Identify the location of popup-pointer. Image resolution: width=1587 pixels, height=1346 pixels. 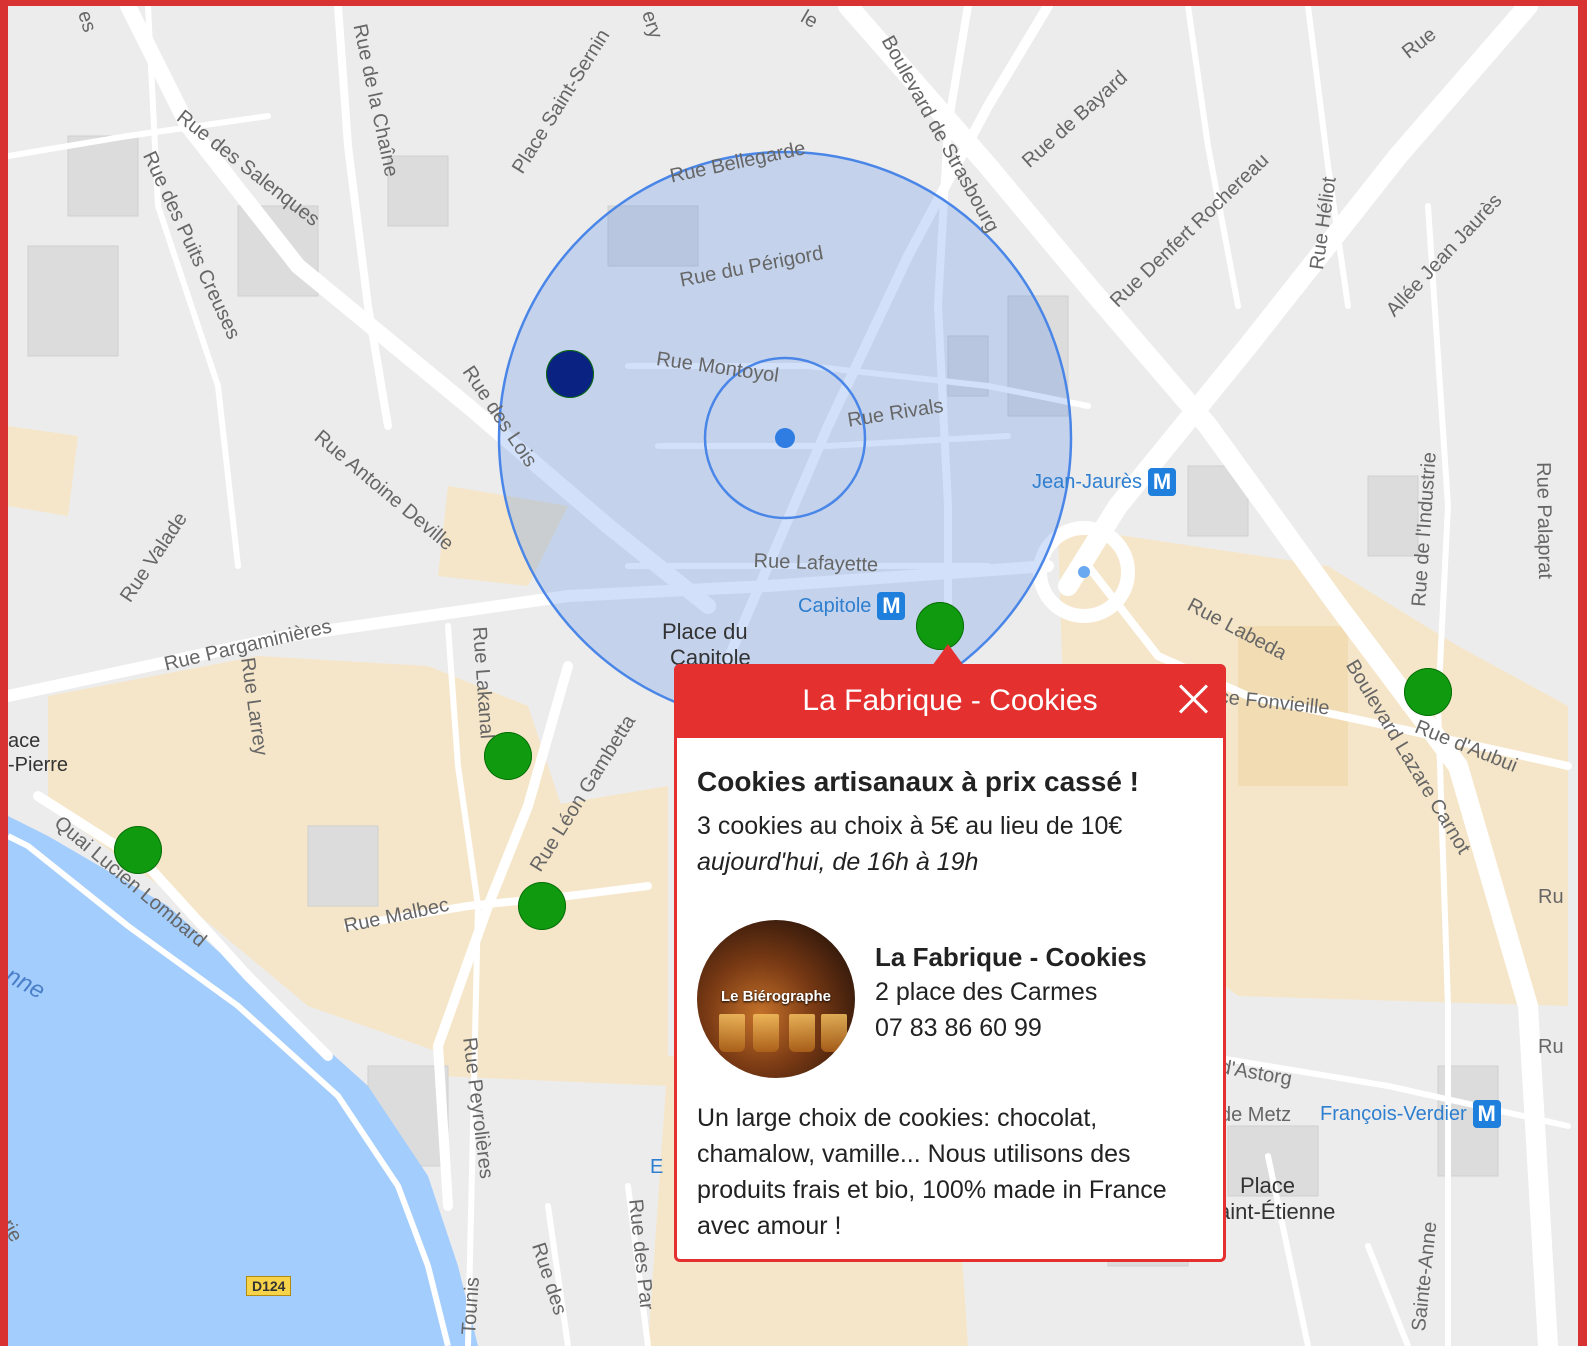
(948, 655).